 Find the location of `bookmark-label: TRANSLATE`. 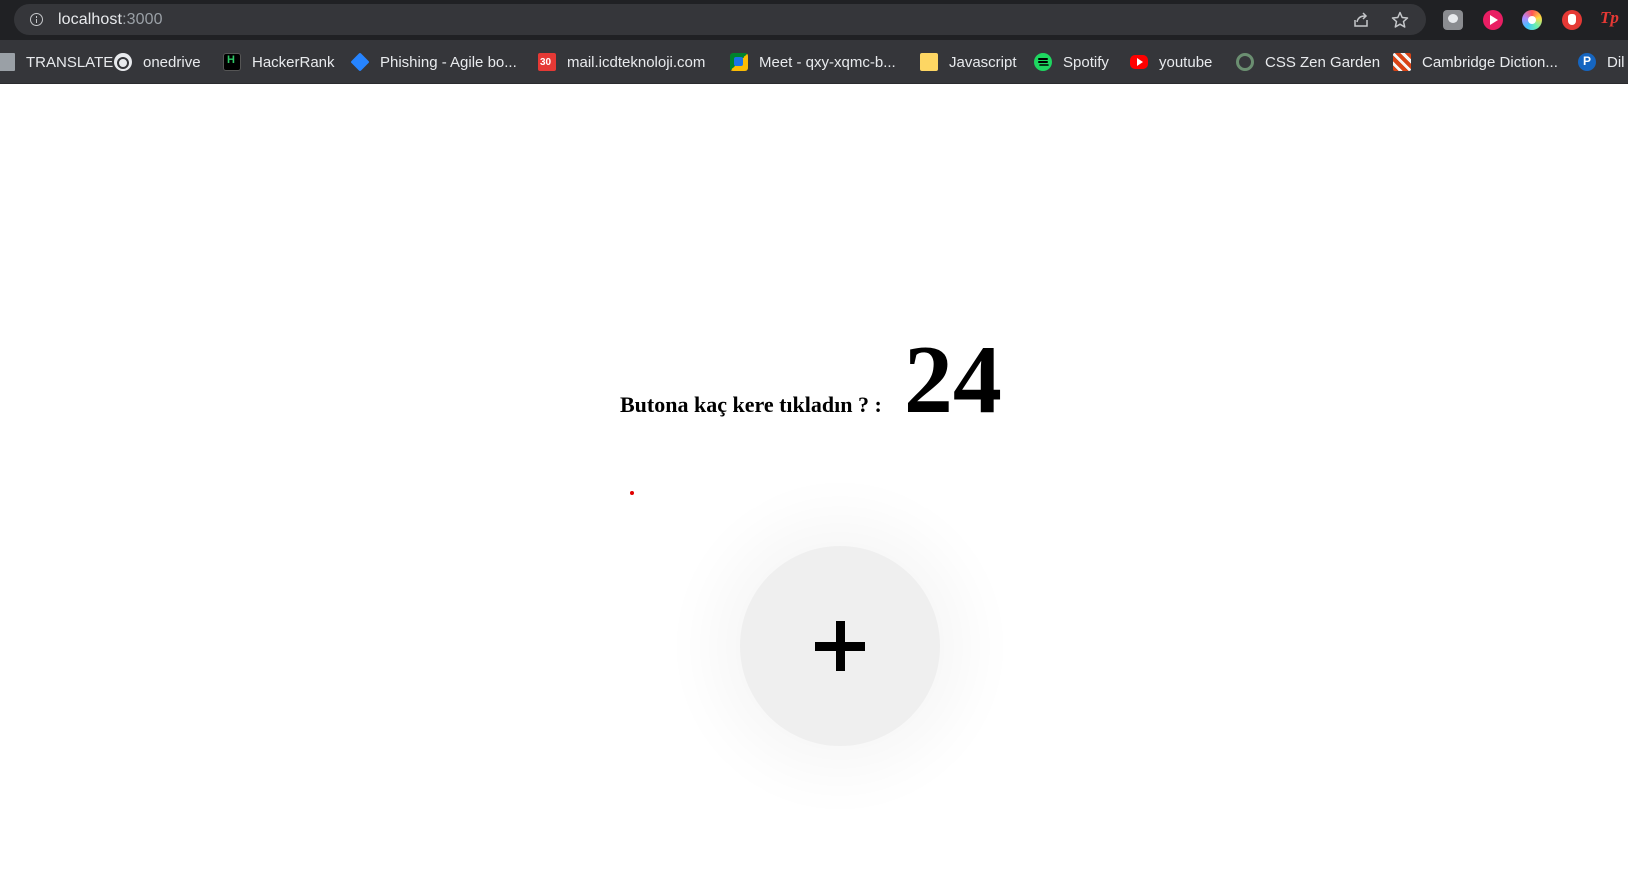

bookmark-label: TRANSLATE is located at coordinates (70, 62).